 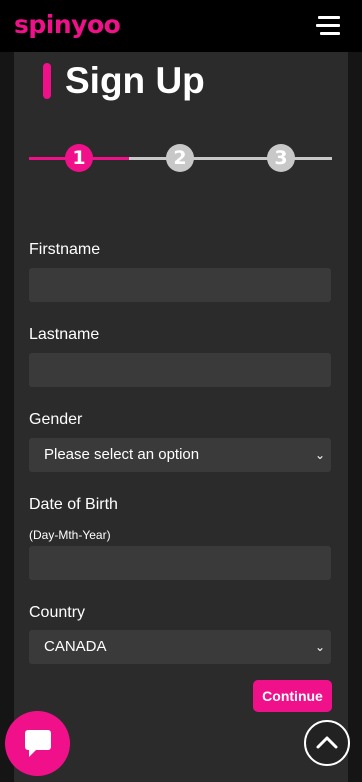 I want to click on gender-select-value: Please select an option, so click(x=122, y=454).